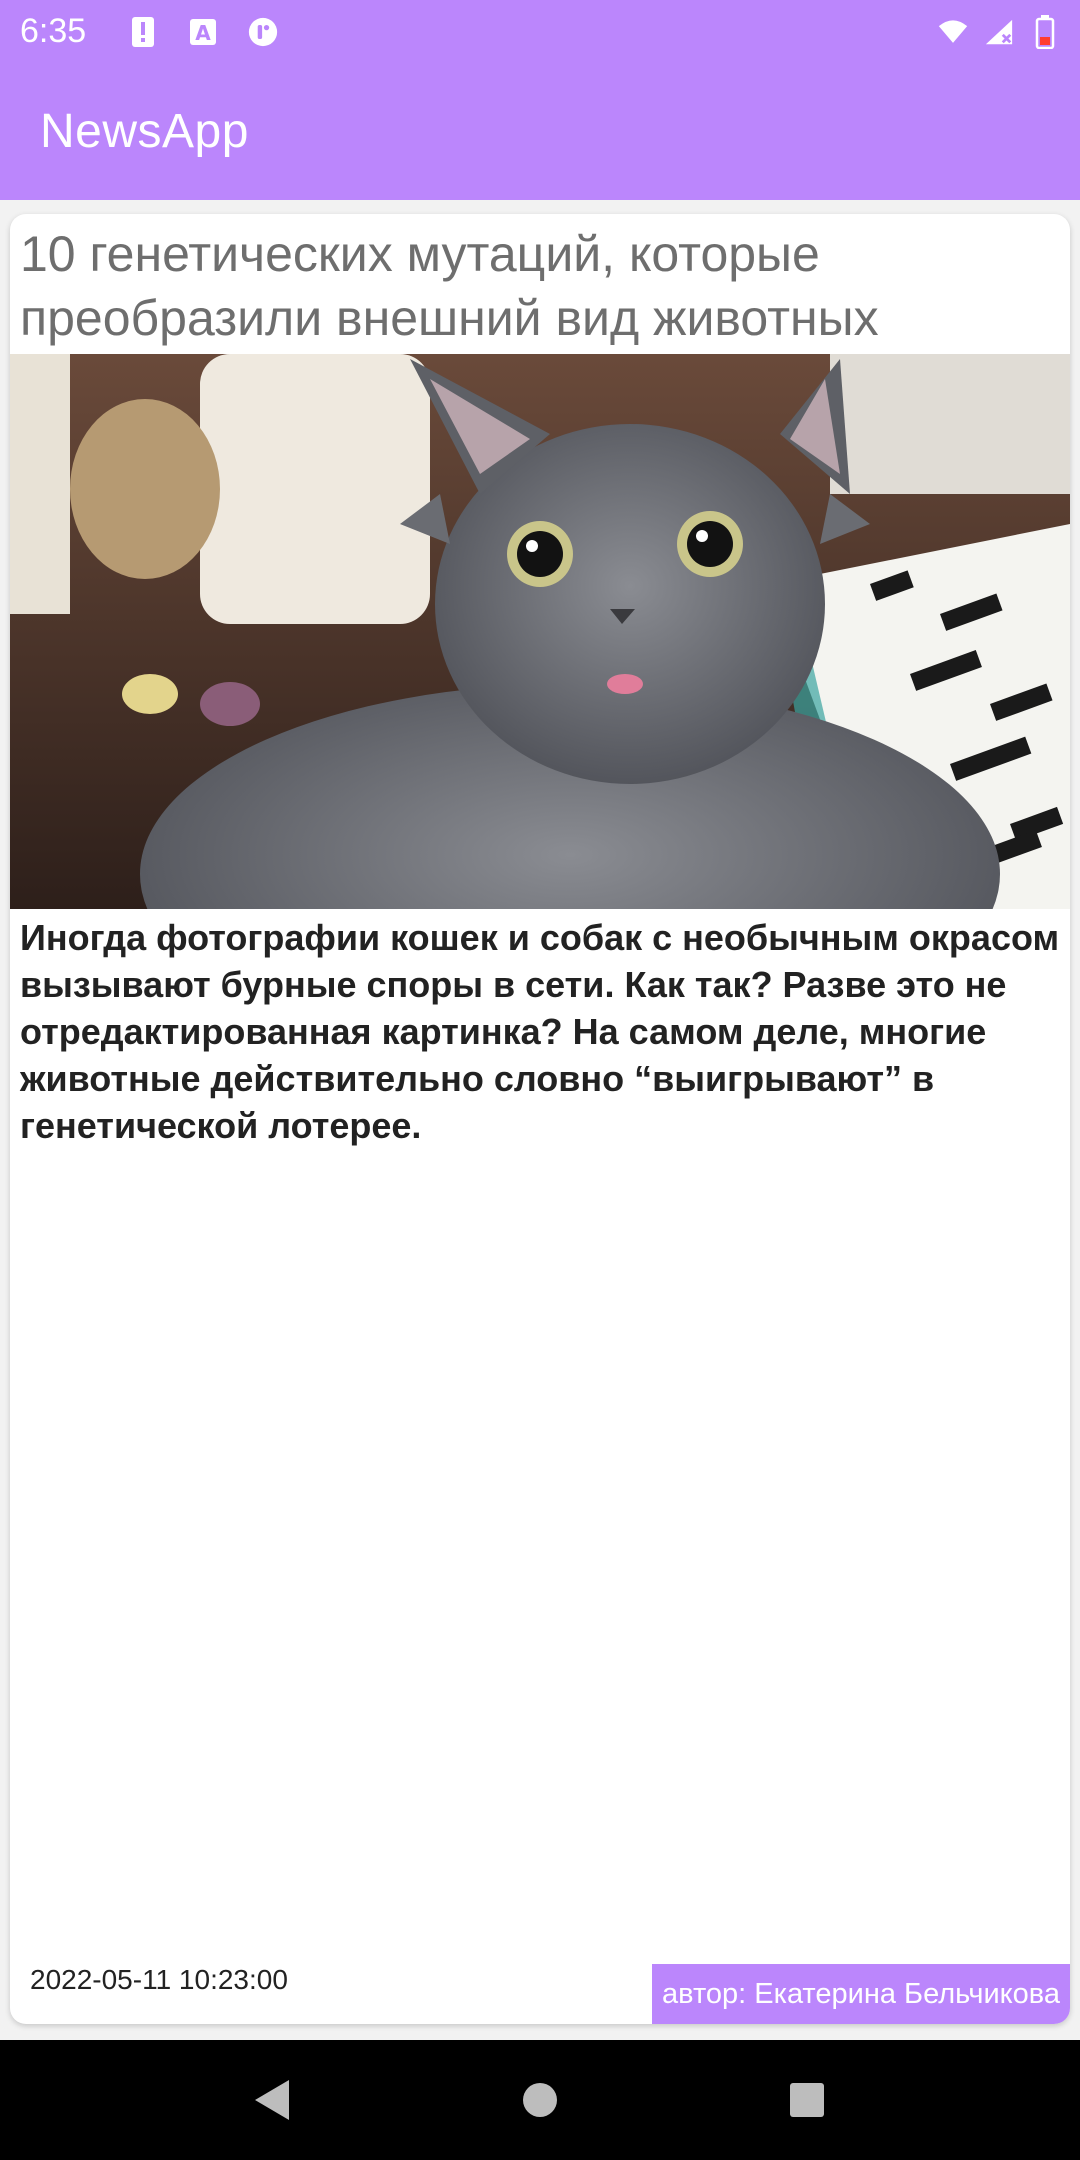 This screenshot has width=1080, height=2160. Describe the element at coordinates (861, 1994) in the screenshot. I see `article-author: автор: Екатерина Бельчикова` at that location.